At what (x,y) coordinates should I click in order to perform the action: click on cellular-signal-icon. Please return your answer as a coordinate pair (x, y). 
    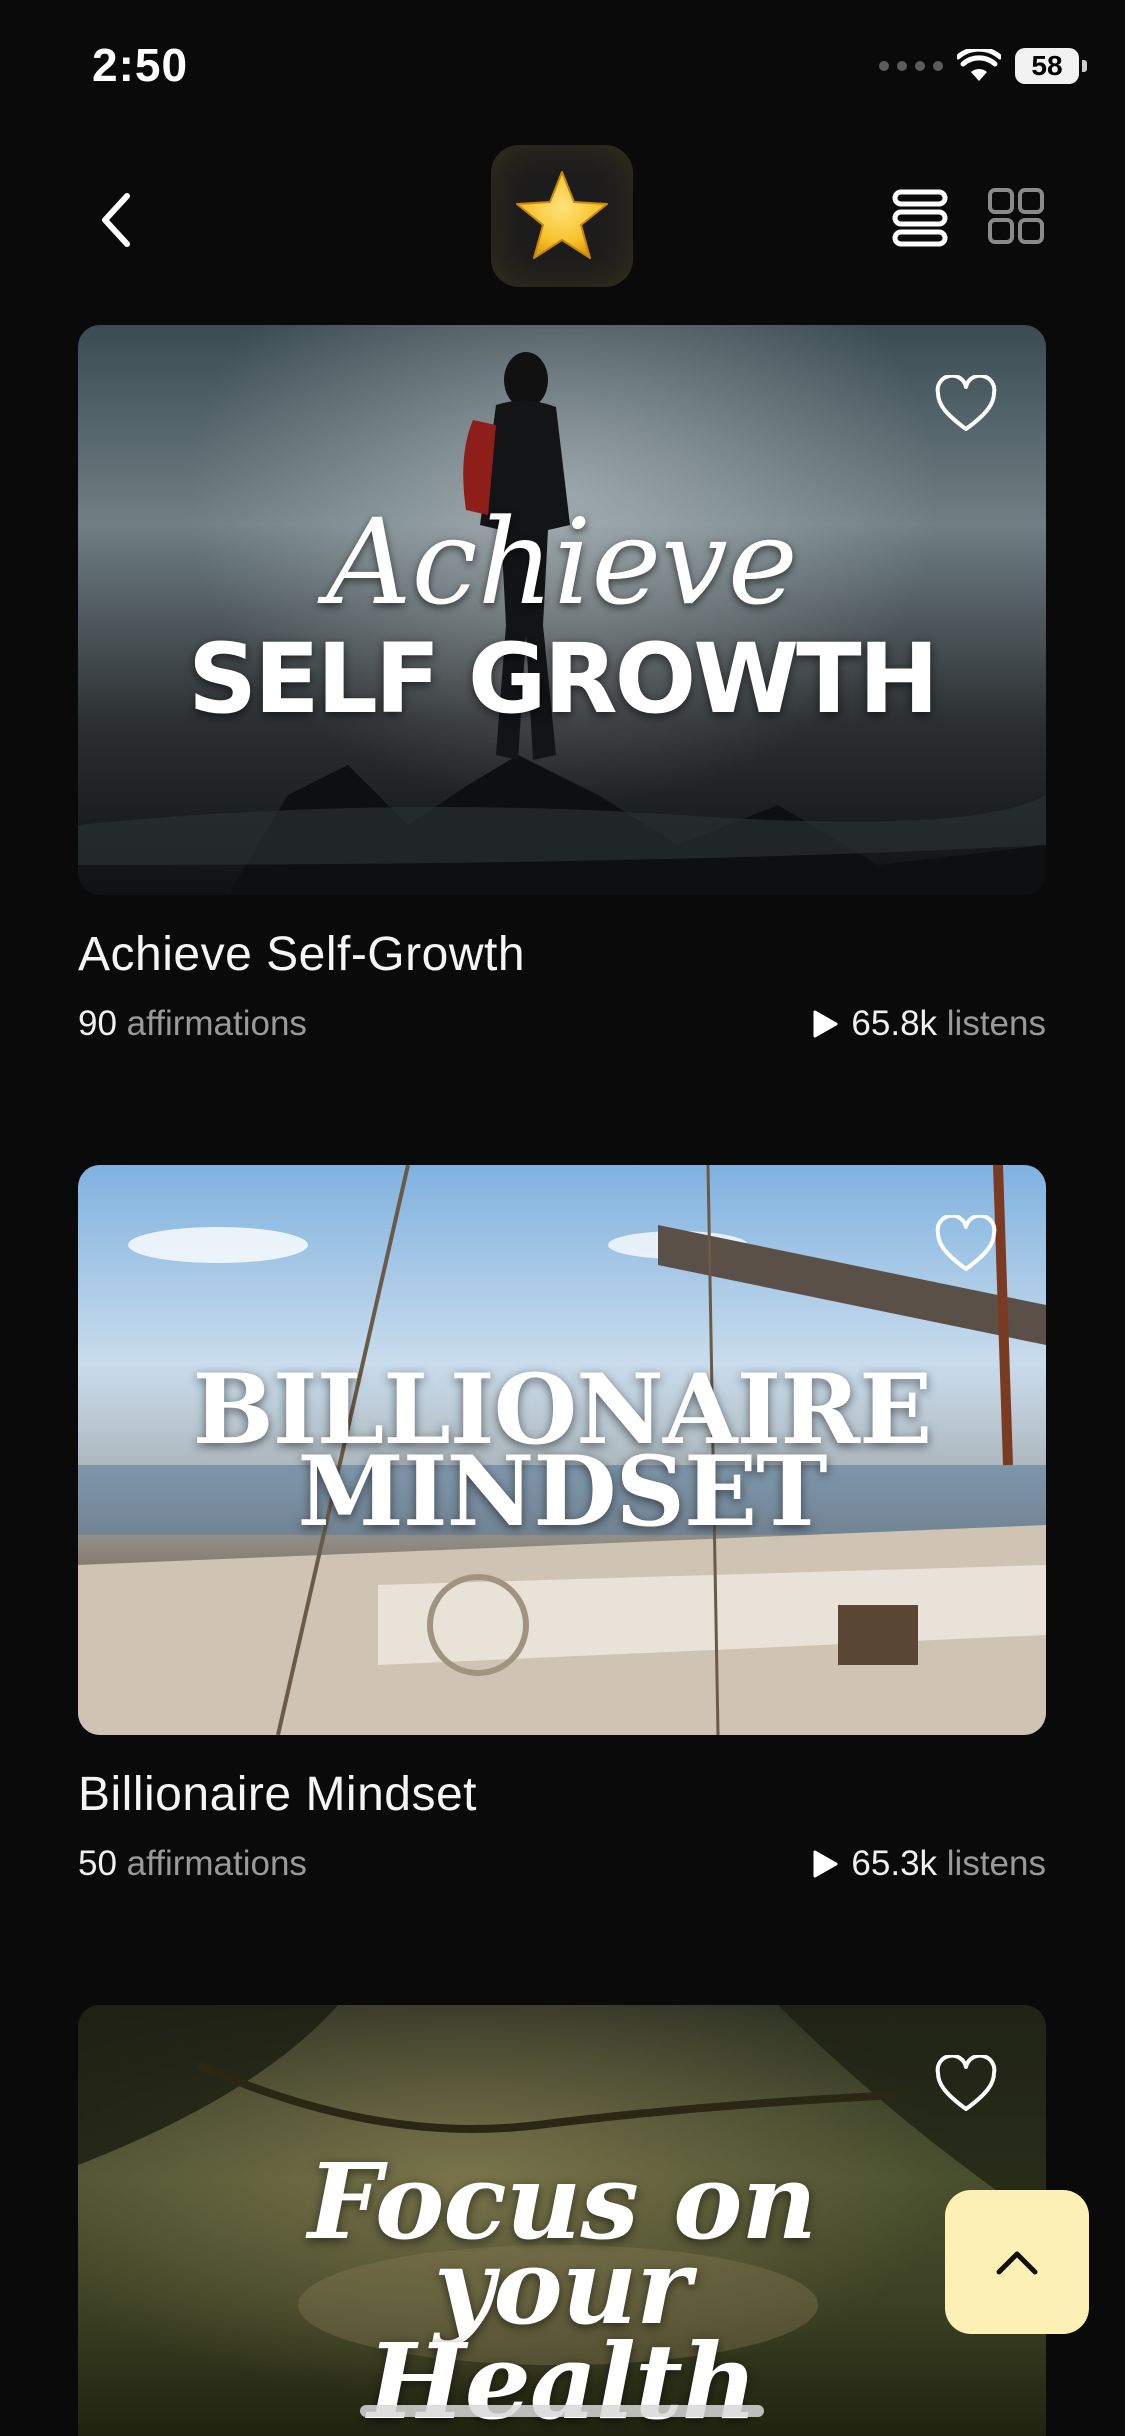
    Looking at the image, I should click on (911, 66).